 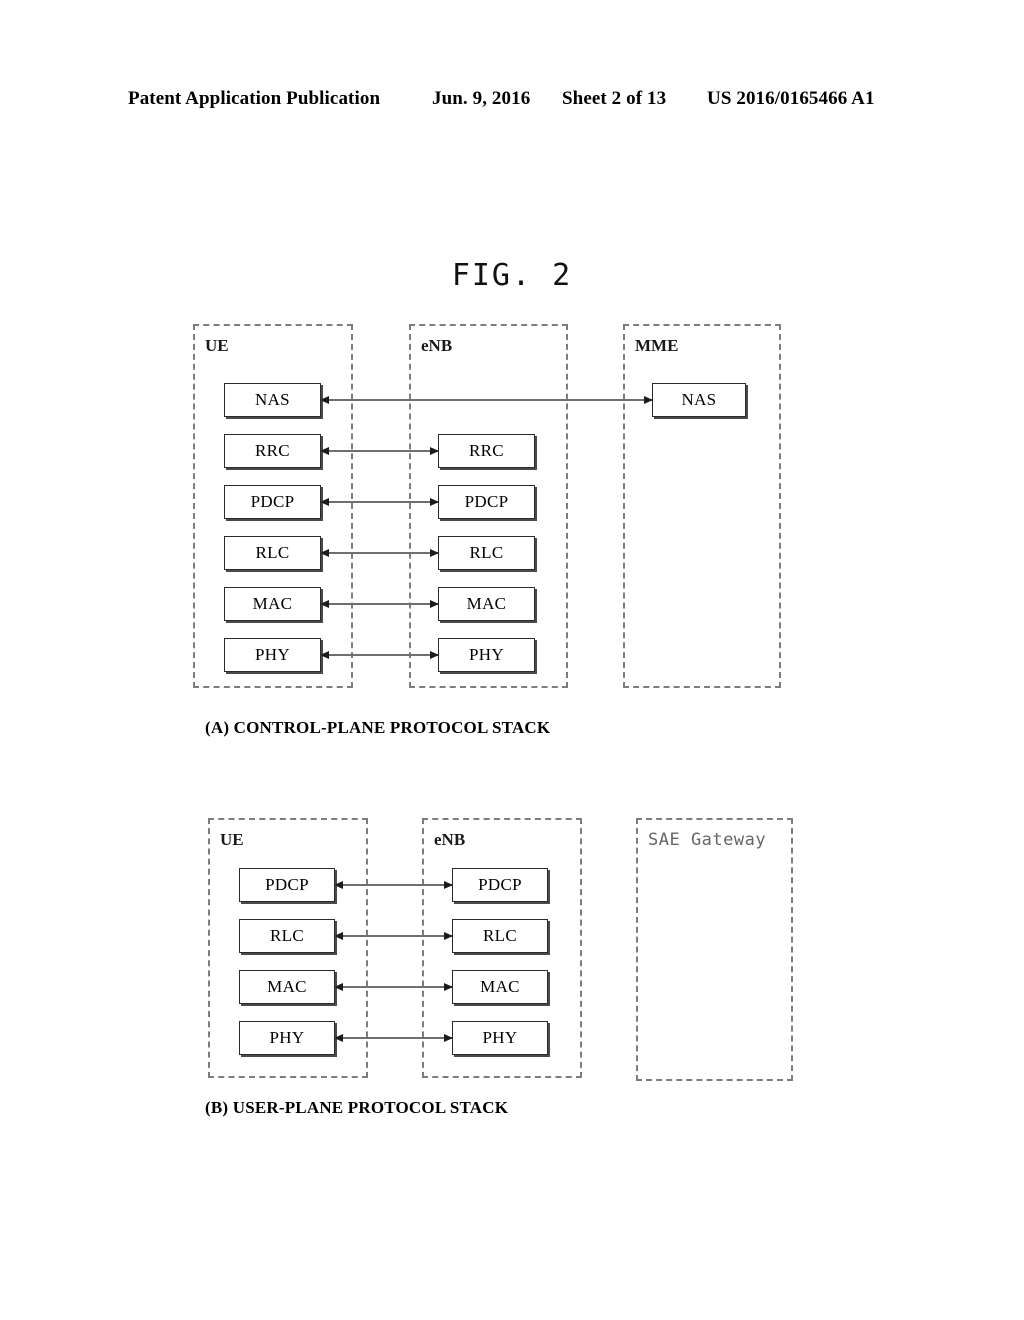 I want to click on caption-user-plane: (B) USER-PLANE PROTOCOL STACK, so click(x=357, y=1107).